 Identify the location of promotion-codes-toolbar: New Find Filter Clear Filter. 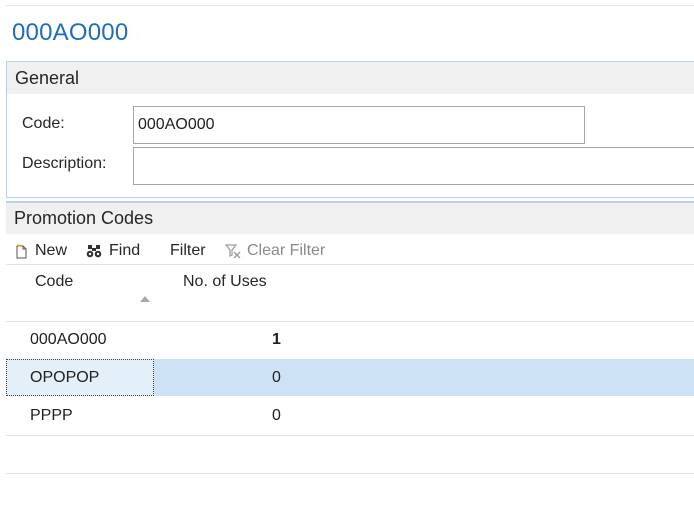
(350, 250).